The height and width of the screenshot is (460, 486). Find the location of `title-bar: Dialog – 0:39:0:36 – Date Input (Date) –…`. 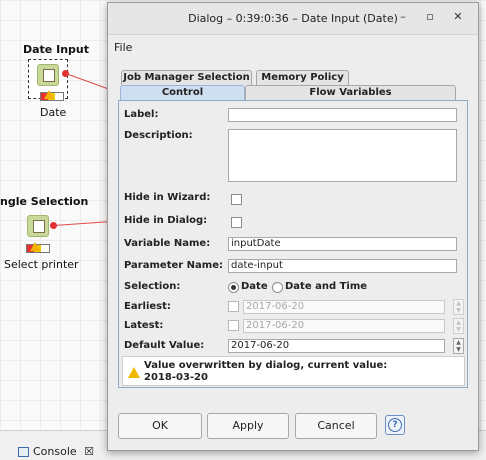

title-bar: Dialog – 0:39:0:36 – Date Input (Date) –… is located at coordinates (293, 19).